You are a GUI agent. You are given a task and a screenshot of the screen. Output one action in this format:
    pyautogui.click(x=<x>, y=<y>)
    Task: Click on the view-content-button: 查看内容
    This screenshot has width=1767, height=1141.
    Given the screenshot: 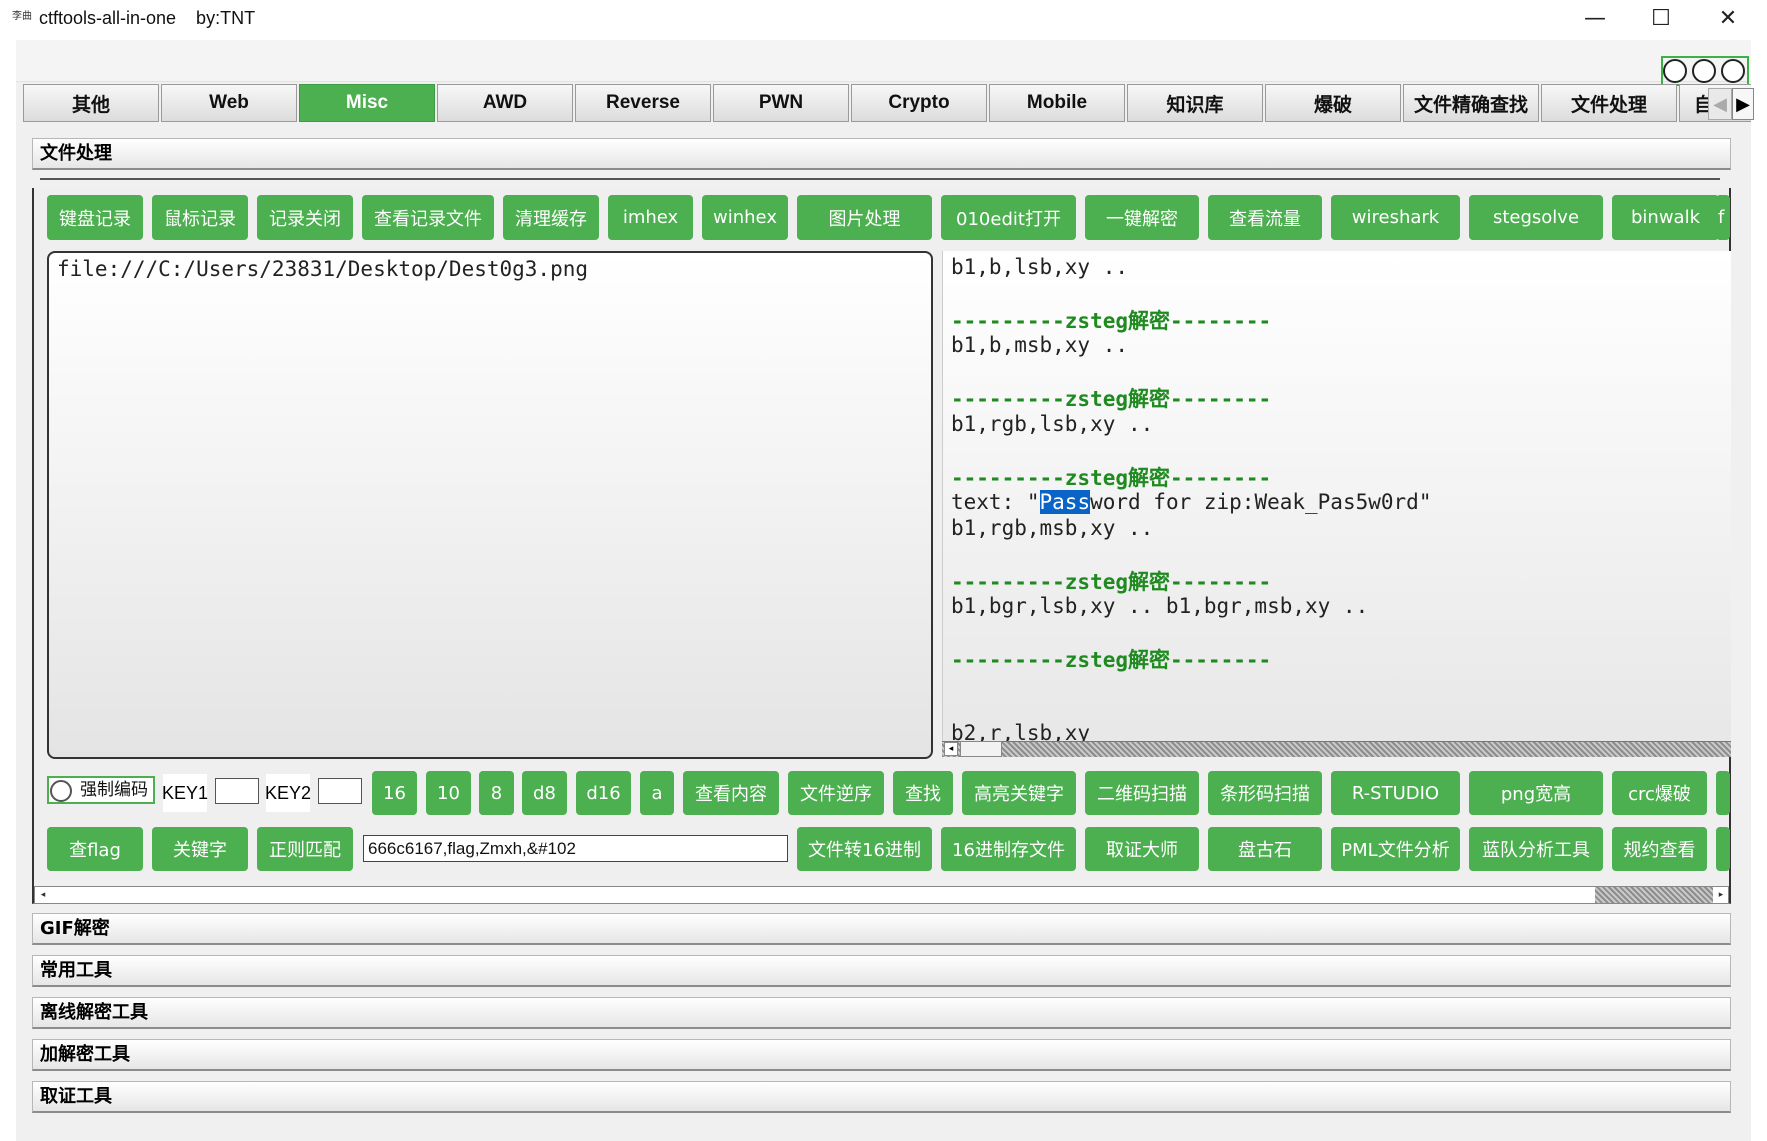 What is the action you would take?
    pyautogui.click(x=731, y=793)
    